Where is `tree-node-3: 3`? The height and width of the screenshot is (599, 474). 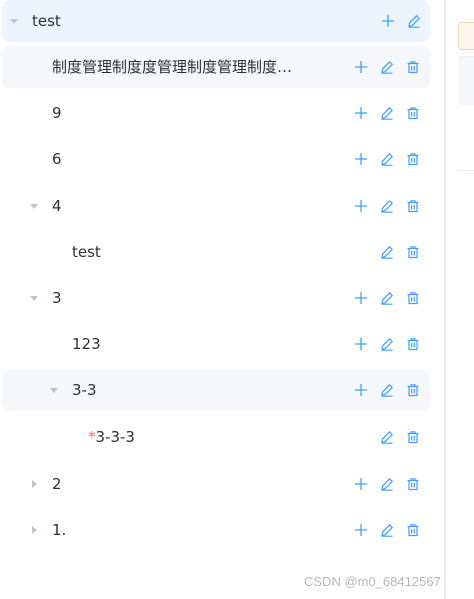 tree-node-3: 3 is located at coordinates (216, 298).